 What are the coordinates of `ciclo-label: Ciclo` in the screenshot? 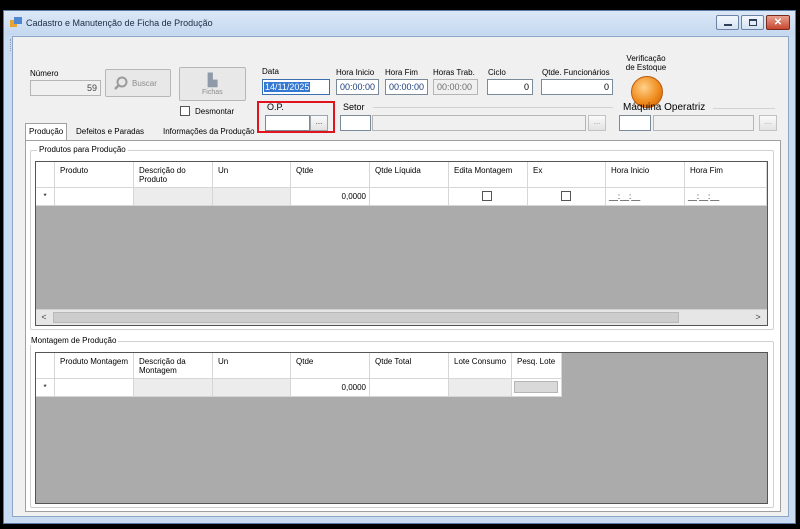 It's located at (497, 72).